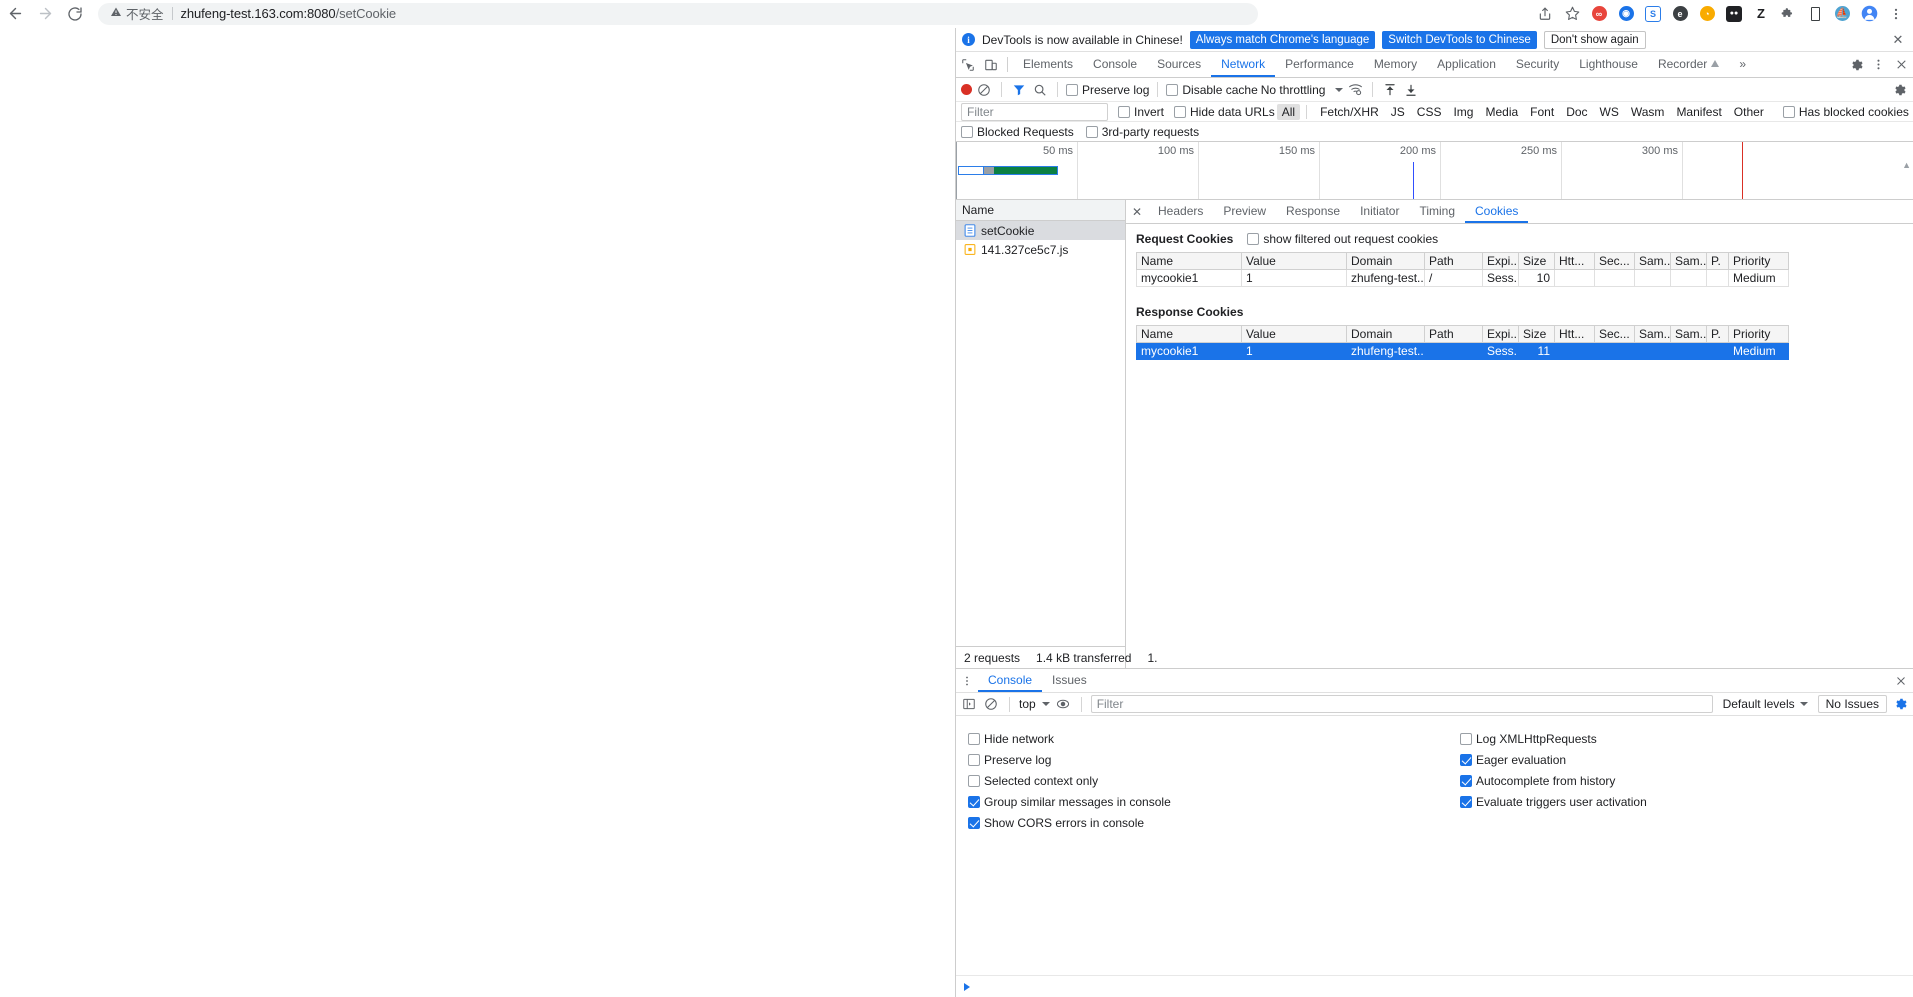 Image resolution: width=1913 pixels, height=997 pixels. I want to click on tab-lighthouse: Lighthouse, so click(1608, 64).